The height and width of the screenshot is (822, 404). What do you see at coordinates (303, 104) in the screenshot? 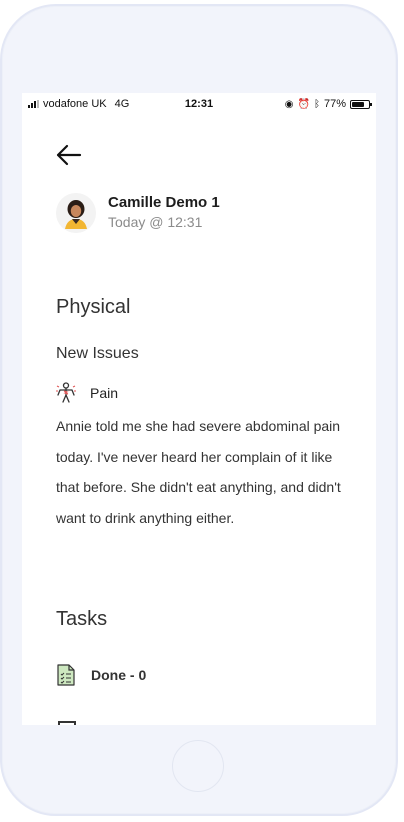
I see `alarm-icon: ⏰` at bounding box center [303, 104].